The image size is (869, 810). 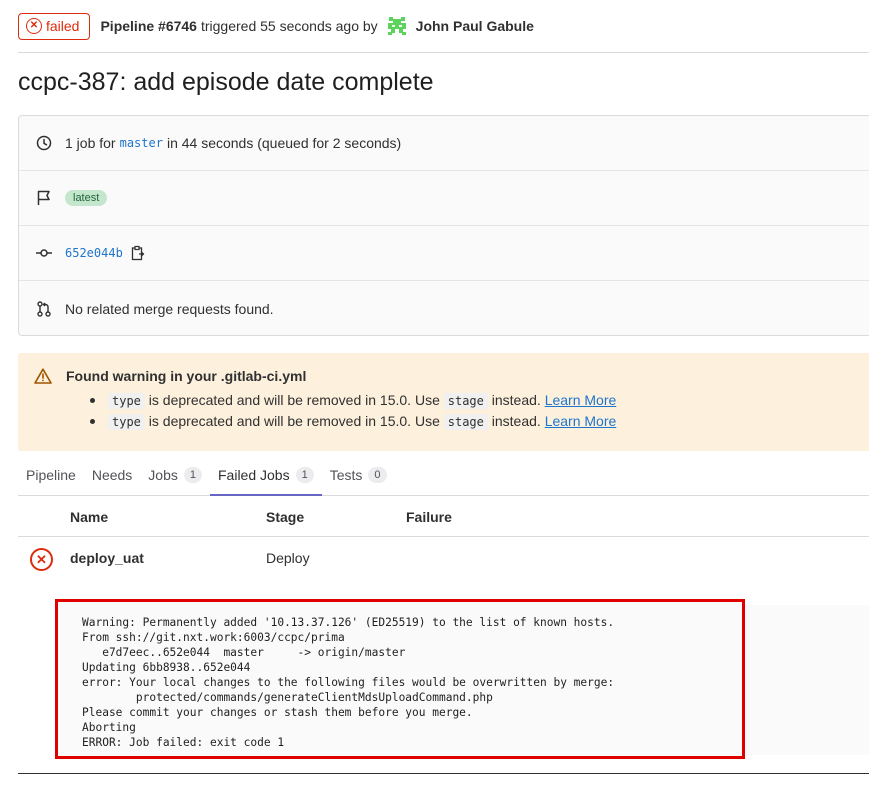 What do you see at coordinates (44, 309) in the screenshot?
I see `merge-request-icon` at bounding box center [44, 309].